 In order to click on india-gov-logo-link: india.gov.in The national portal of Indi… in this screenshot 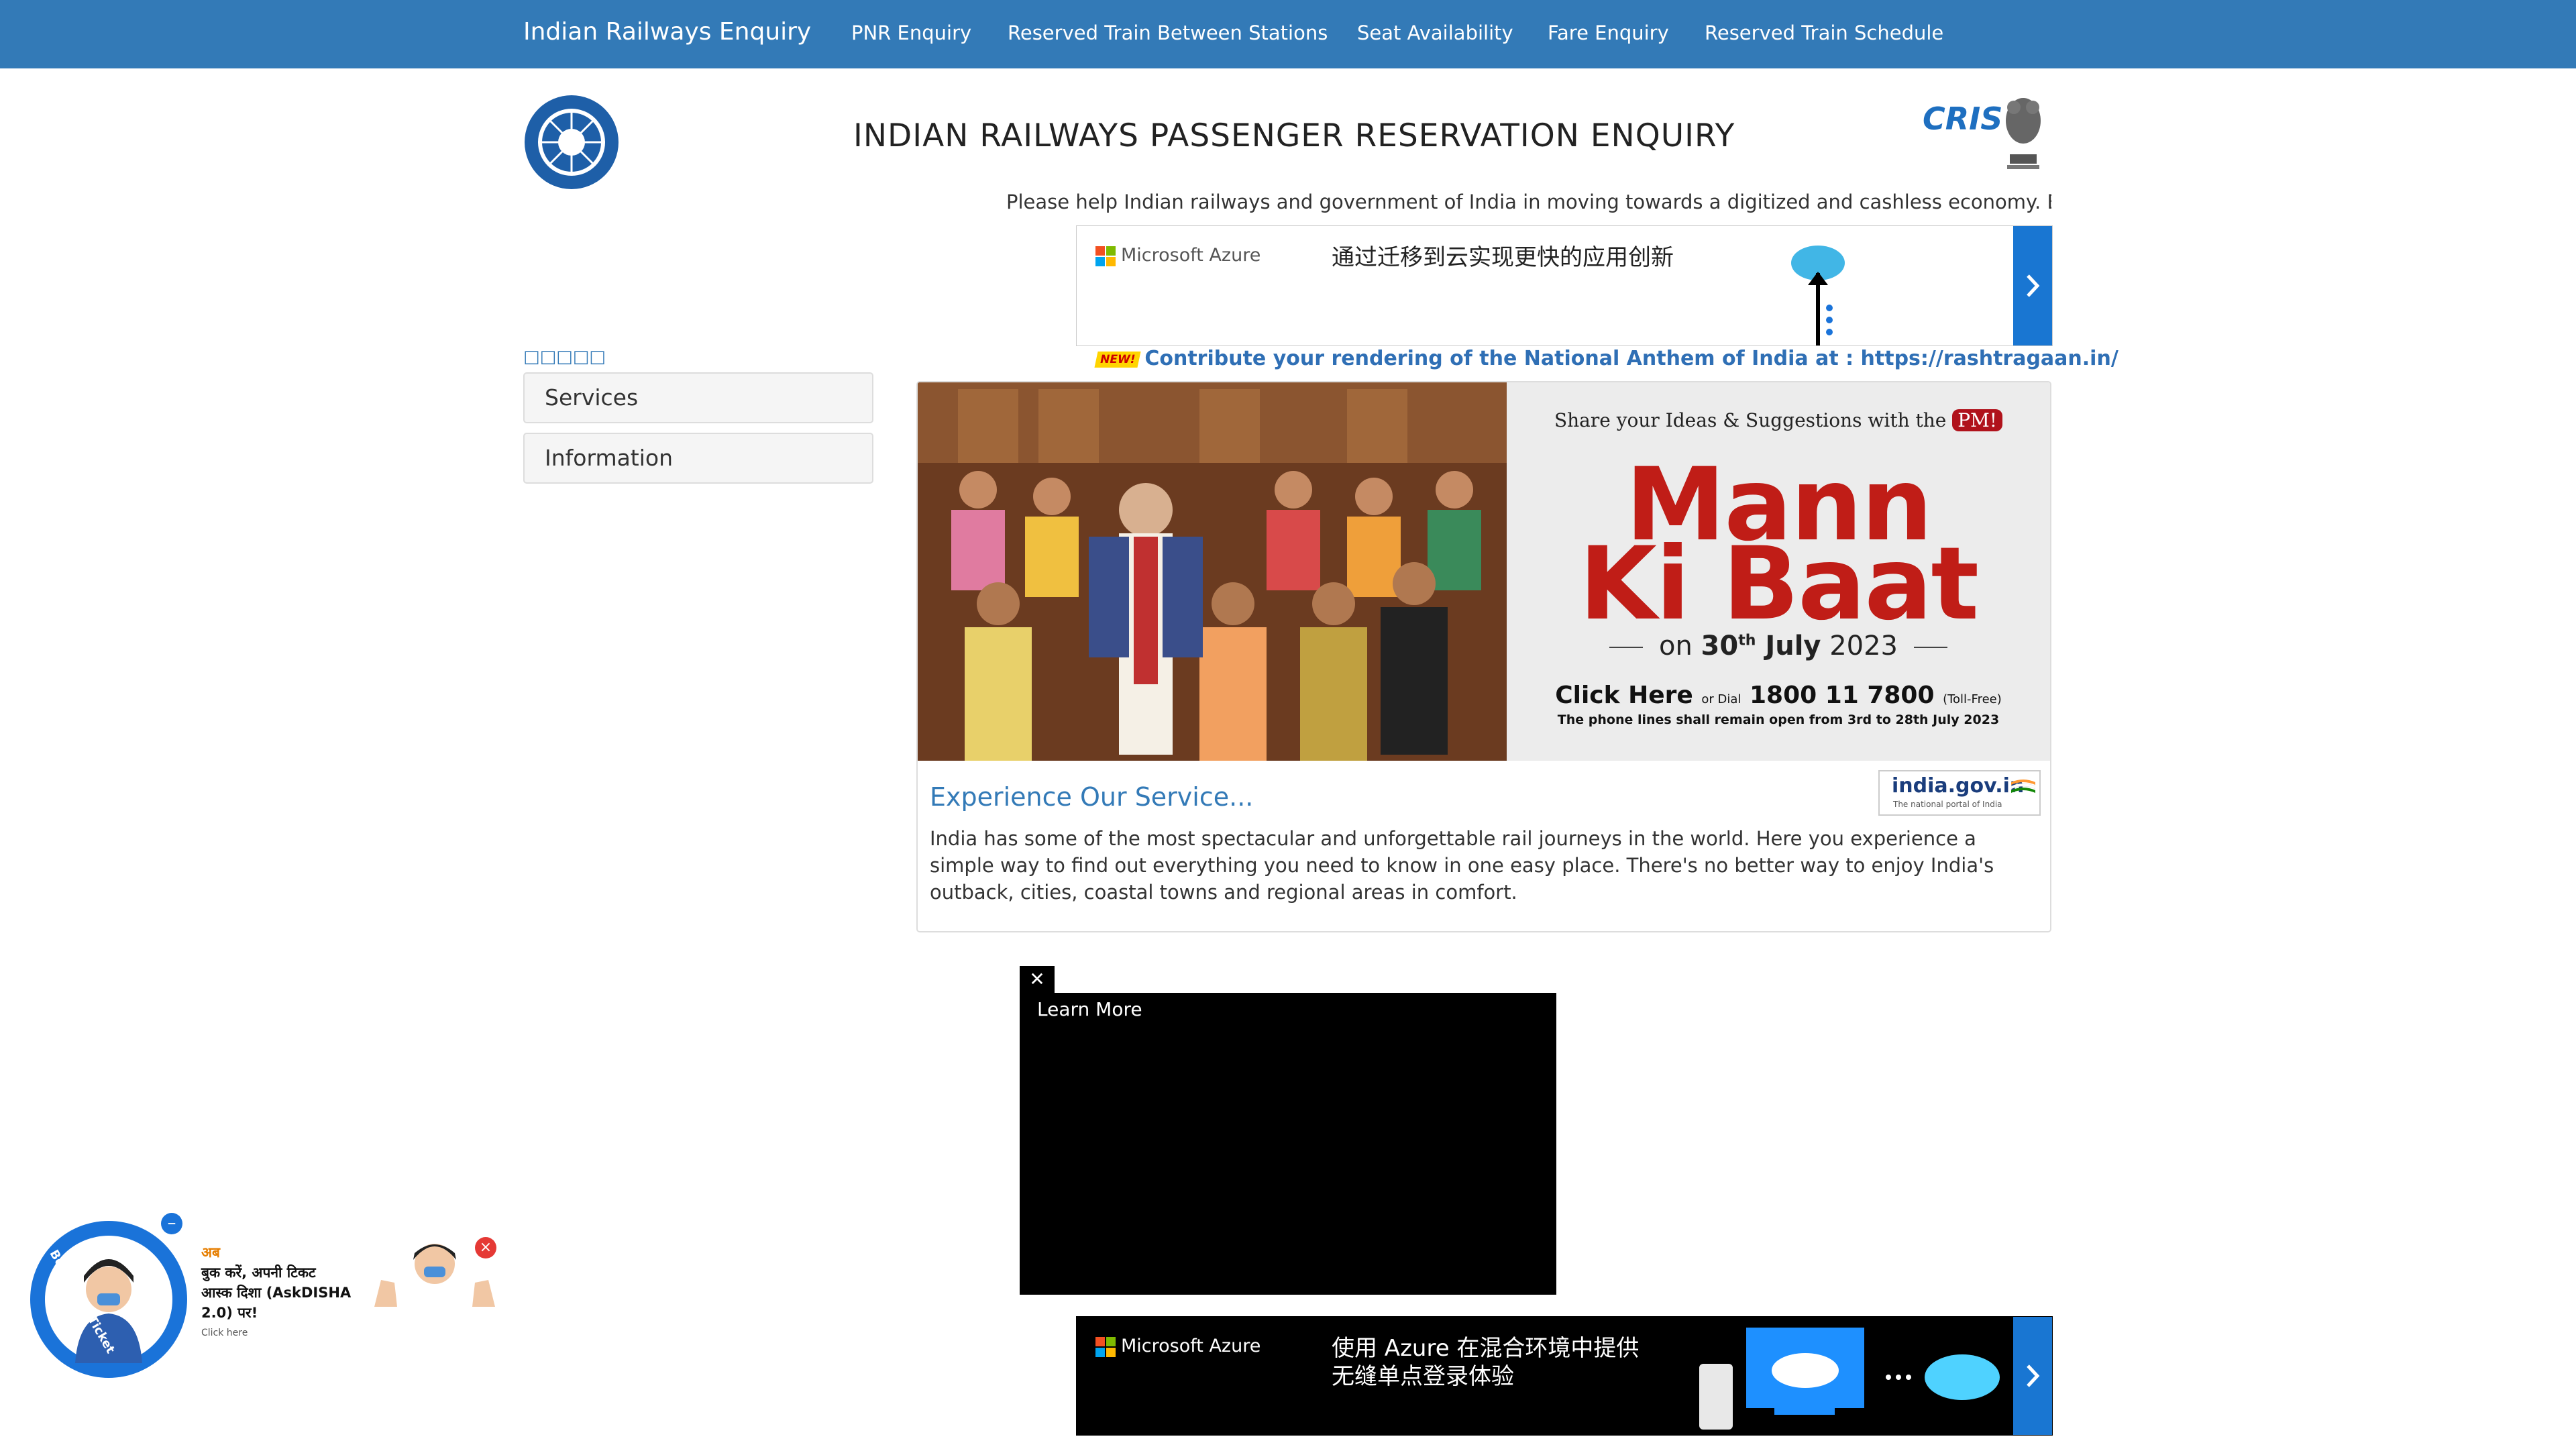, I will do `click(1959, 793)`.